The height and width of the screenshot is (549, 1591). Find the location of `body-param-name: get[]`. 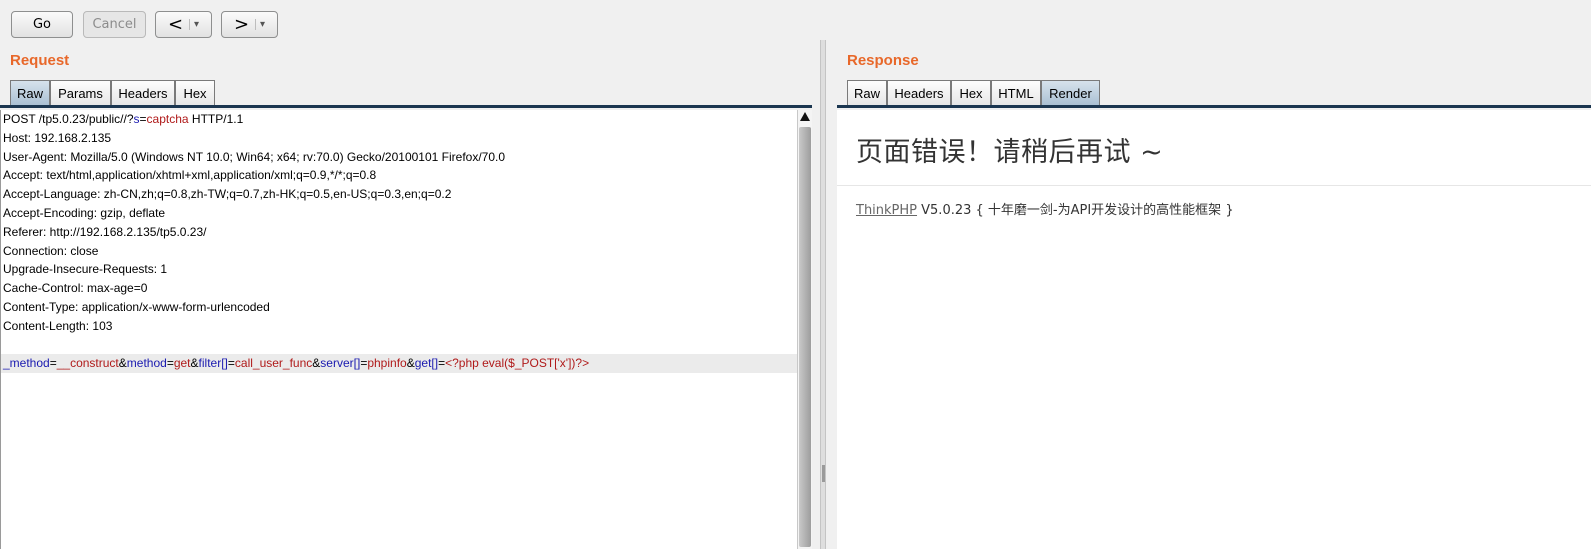

body-param-name: get[] is located at coordinates (426, 363).